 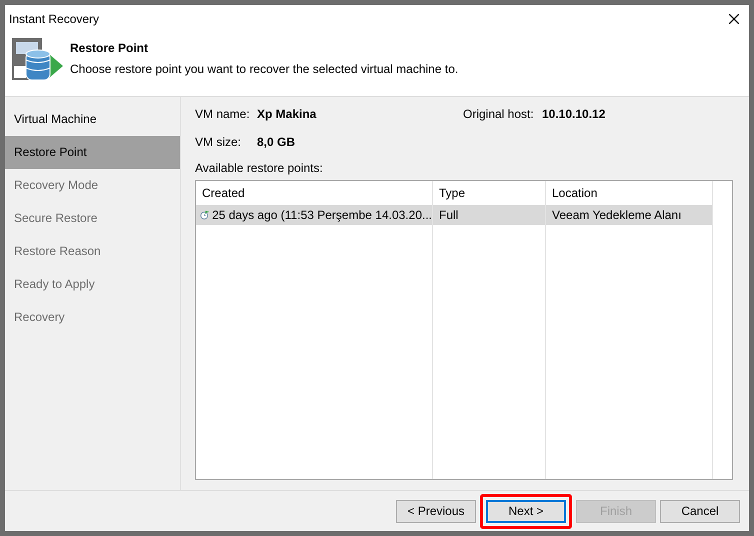 What do you see at coordinates (629, 215) in the screenshot?
I see `table-cell: Veeam Yedekleme Alanı` at bounding box center [629, 215].